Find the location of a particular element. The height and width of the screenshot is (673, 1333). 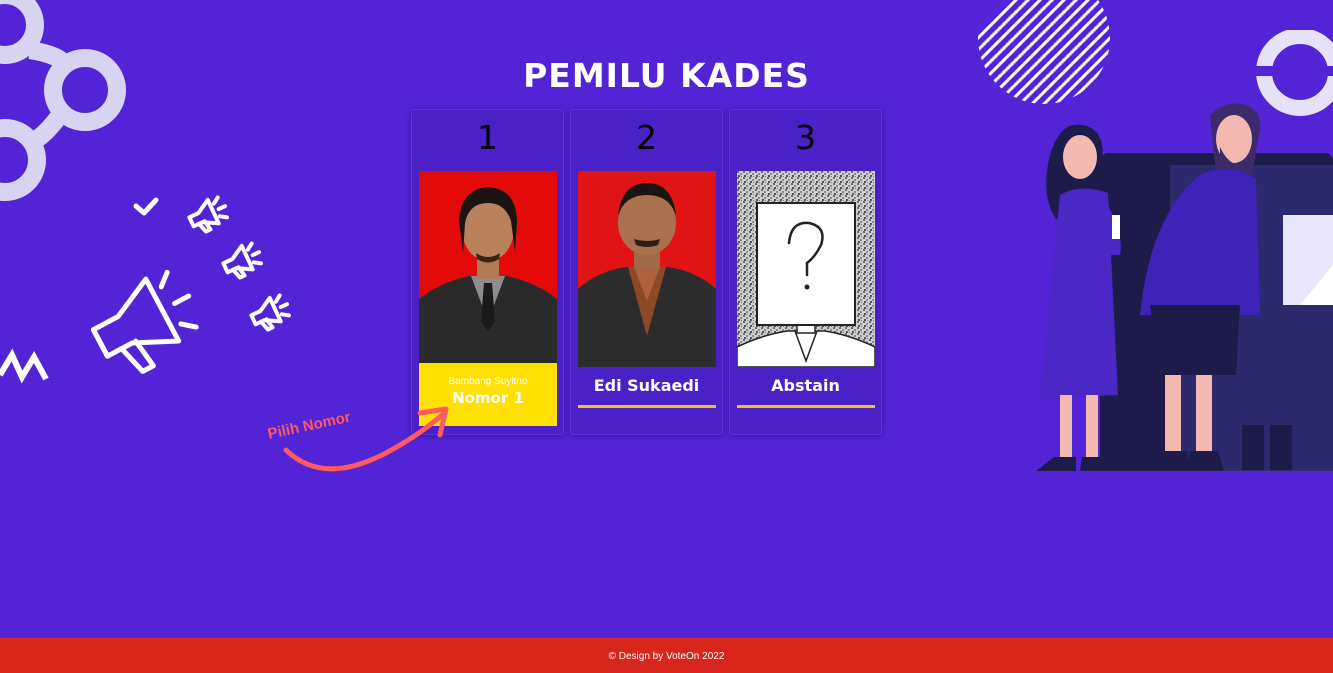

footer-text: © Design by VoteOn 2022 is located at coordinates (666, 656).